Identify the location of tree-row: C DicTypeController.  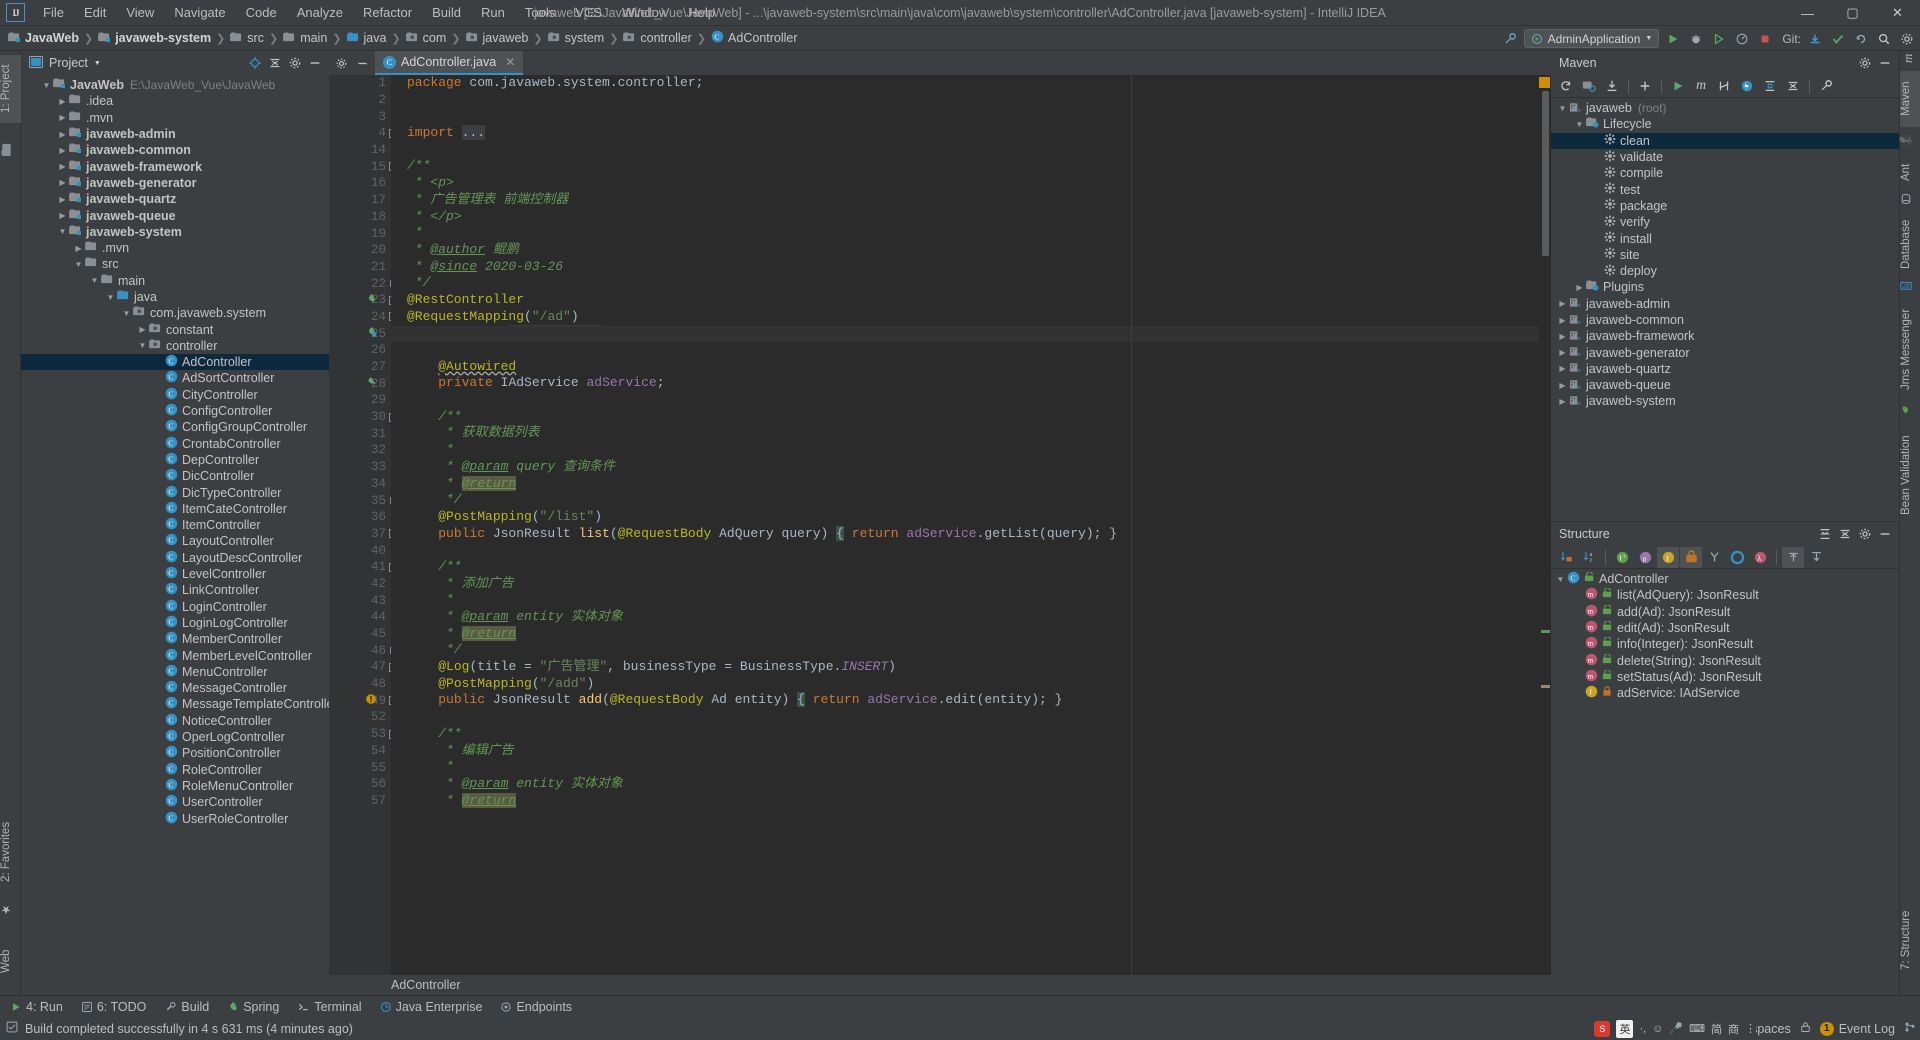
(175, 492).